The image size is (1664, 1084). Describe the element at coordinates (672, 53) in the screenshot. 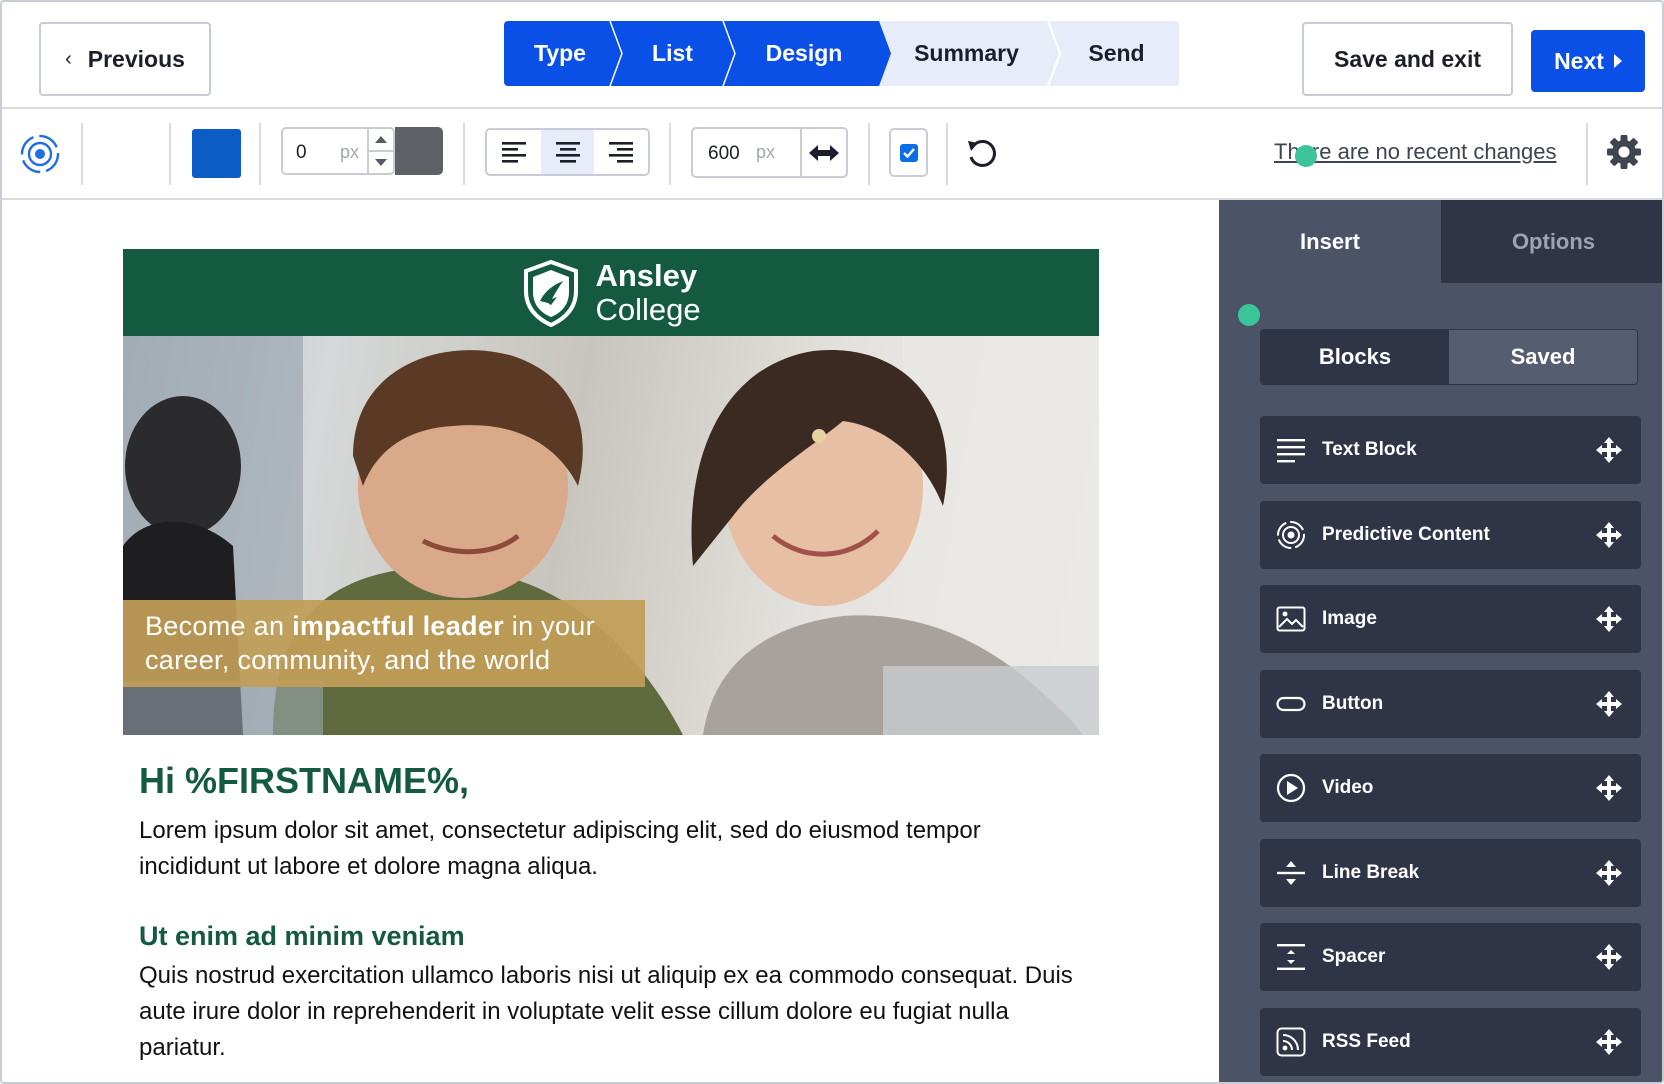

I see `step-label: List` at that location.